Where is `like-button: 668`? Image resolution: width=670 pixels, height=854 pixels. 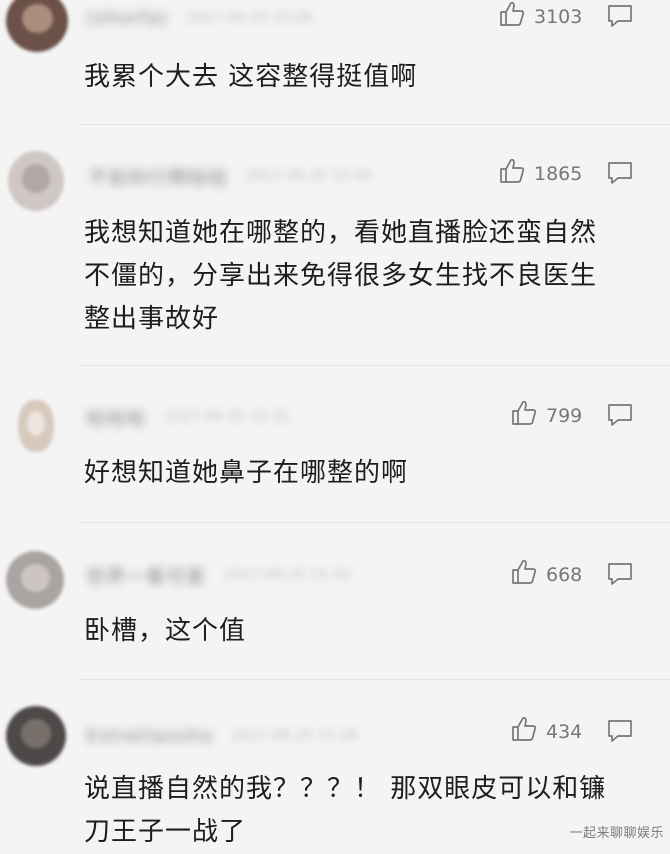
like-button: 668 is located at coordinates (546, 574).